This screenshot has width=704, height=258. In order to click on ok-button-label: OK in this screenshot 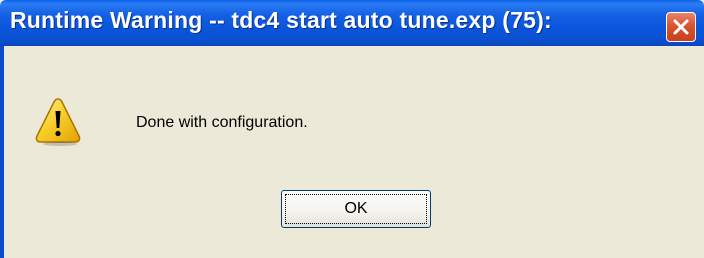, I will do `click(356, 209)`.